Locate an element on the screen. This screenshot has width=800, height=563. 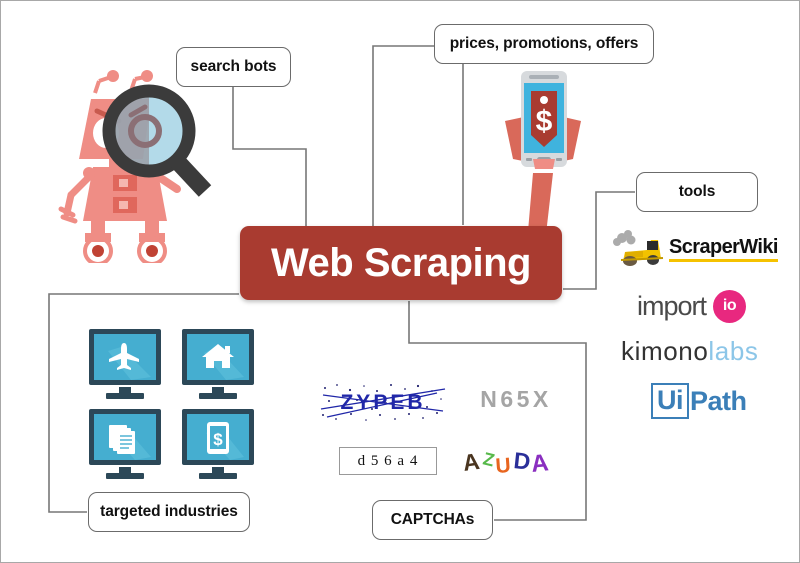
central-node-title: Web Scraping is located at coordinates (401, 263).